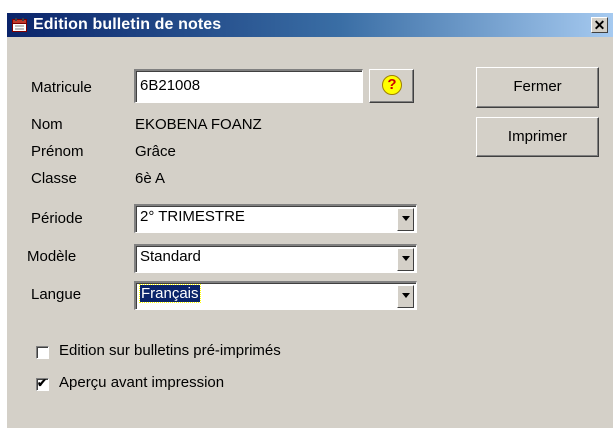 Image resolution: width=613 pixels, height=428 pixels. I want to click on prenom-value: Grâce, so click(155, 151).